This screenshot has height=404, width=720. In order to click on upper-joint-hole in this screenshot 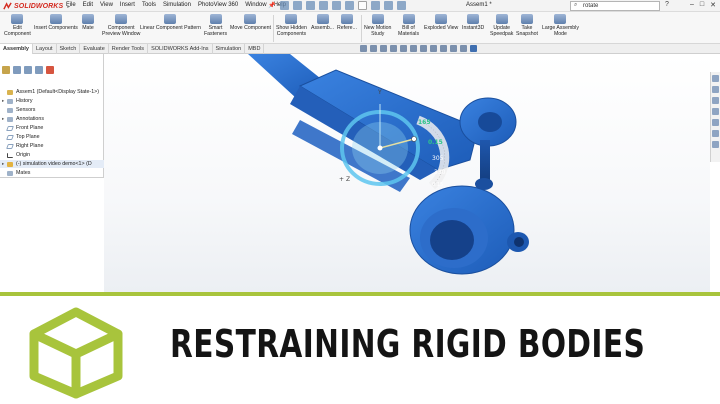, I will do `click(490, 122)`.